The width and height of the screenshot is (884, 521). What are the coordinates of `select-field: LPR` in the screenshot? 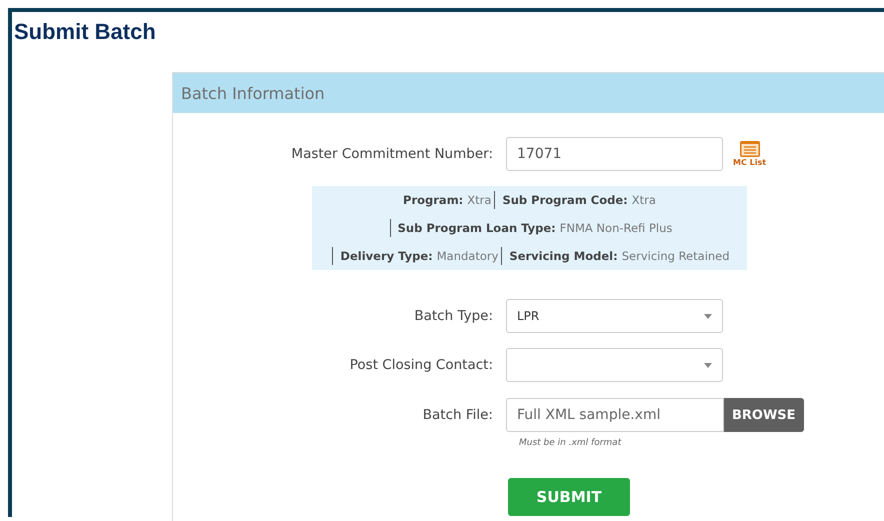 It's located at (614, 316).